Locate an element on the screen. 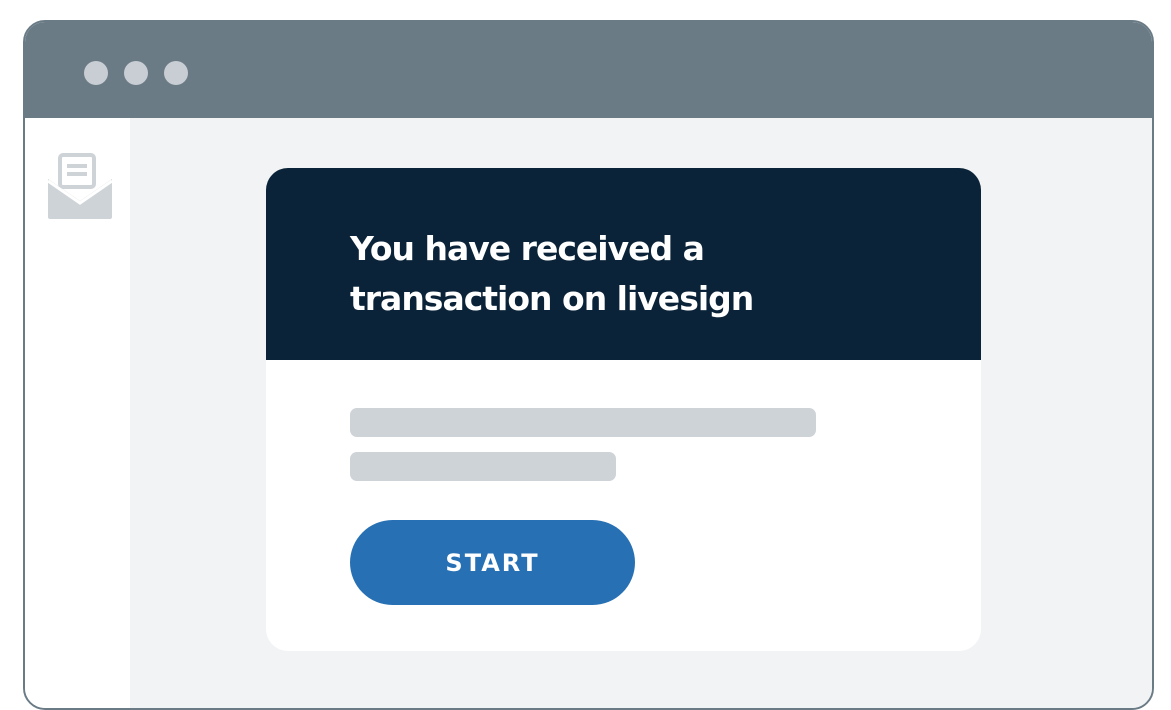 The image size is (1171, 710). open-envelope-icon is located at coordinates (80, 187).